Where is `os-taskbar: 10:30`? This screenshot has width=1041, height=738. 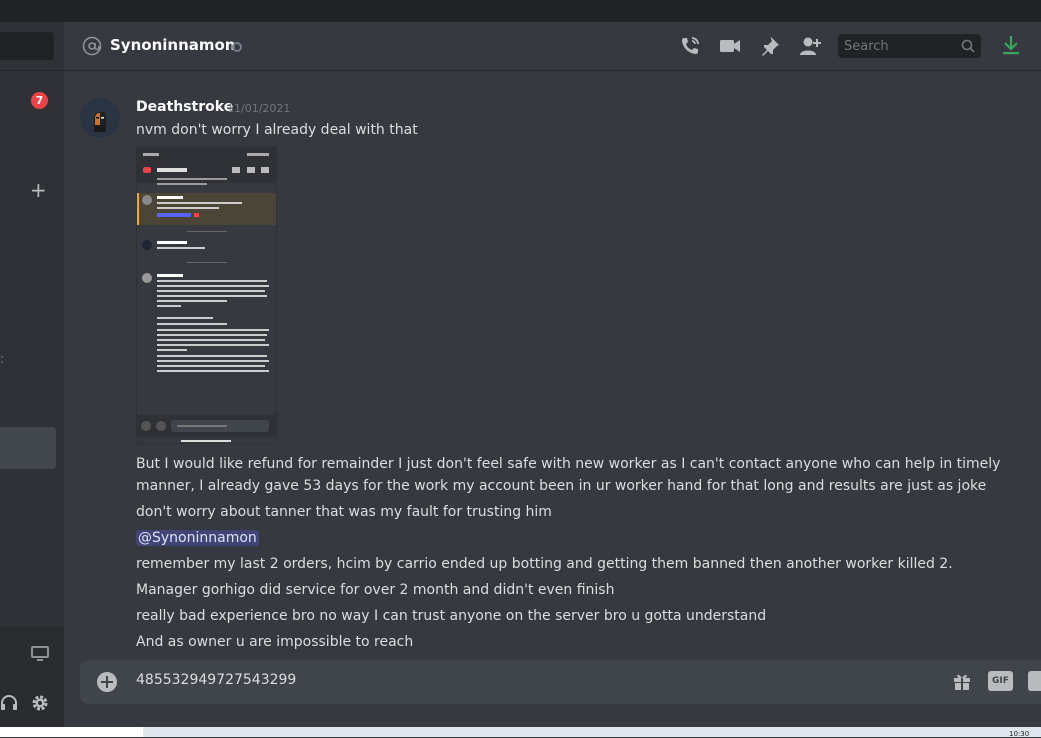 os-taskbar: 10:30 is located at coordinates (520, 732).